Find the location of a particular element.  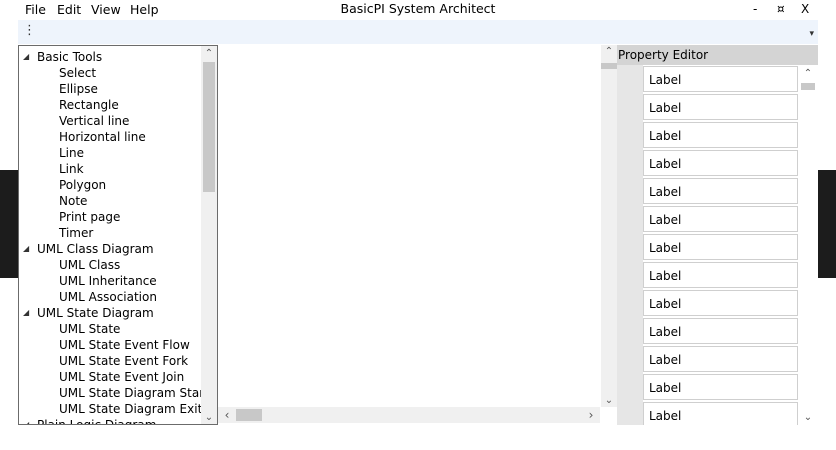

tree-item: Line is located at coordinates (71, 153).